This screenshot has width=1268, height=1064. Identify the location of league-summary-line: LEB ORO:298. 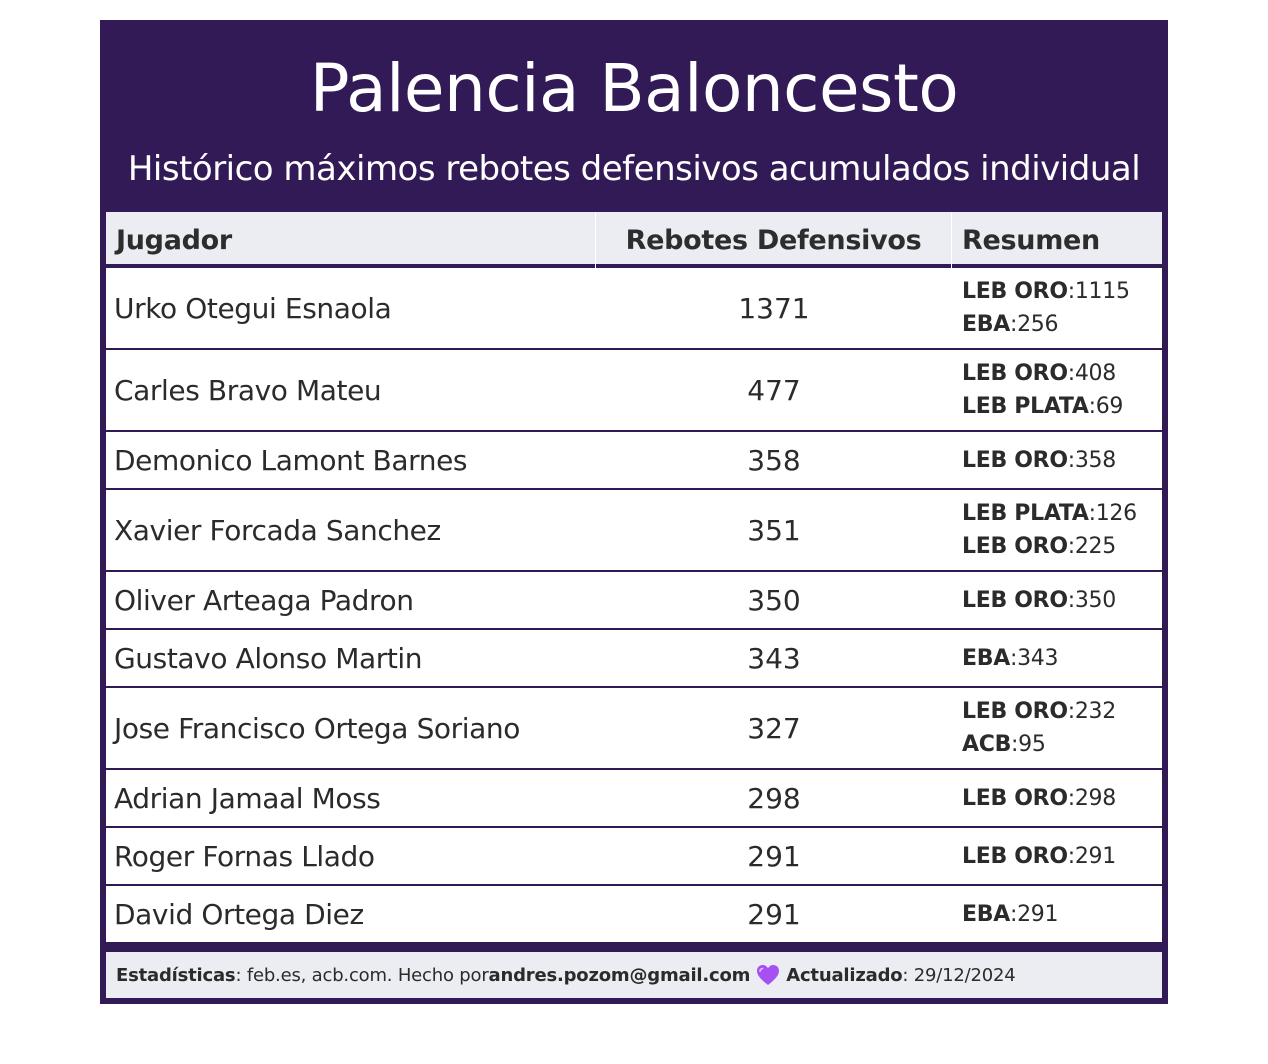
(1039, 798).